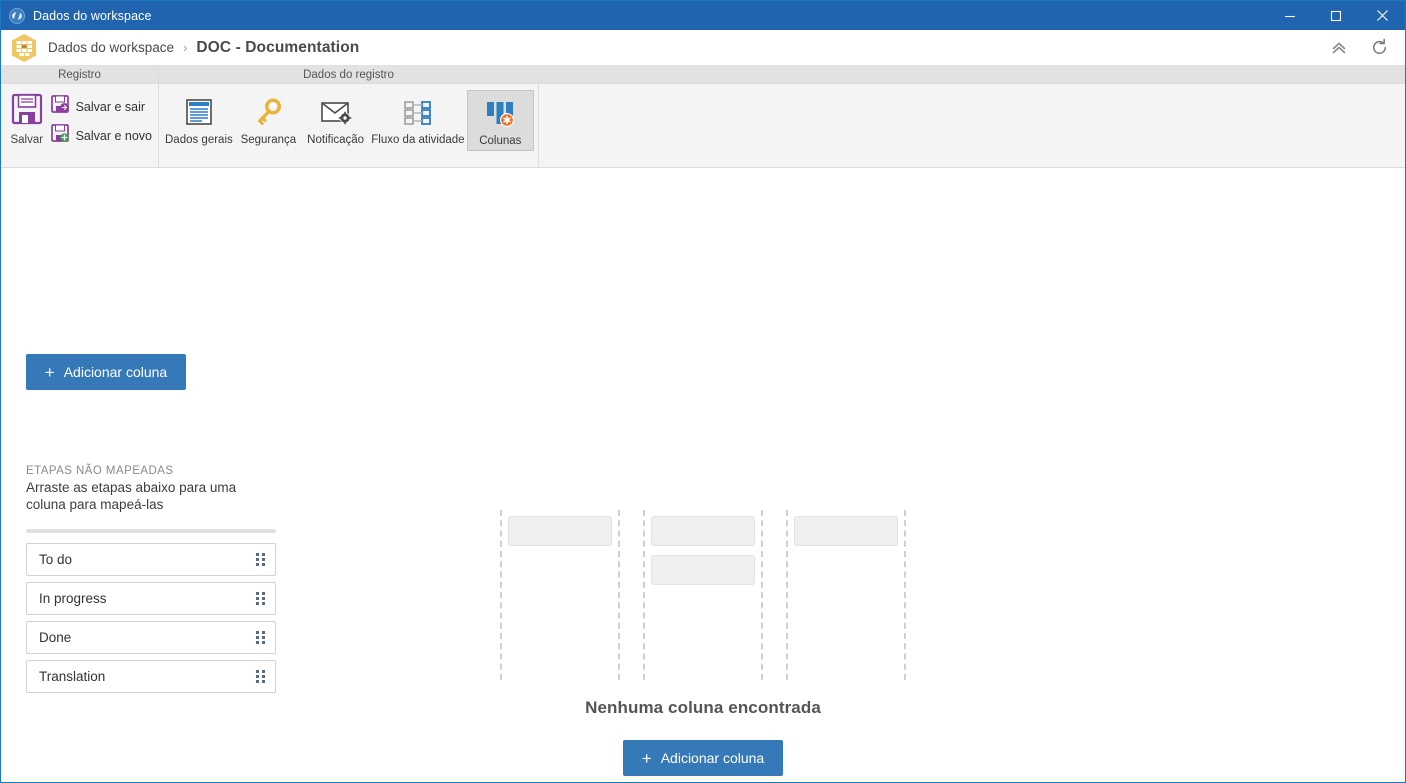 Image resolution: width=1406 pixels, height=783 pixels. Describe the element at coordinates (336, 113) in the screenshot. I see `envelope-gear-icon` at that location.